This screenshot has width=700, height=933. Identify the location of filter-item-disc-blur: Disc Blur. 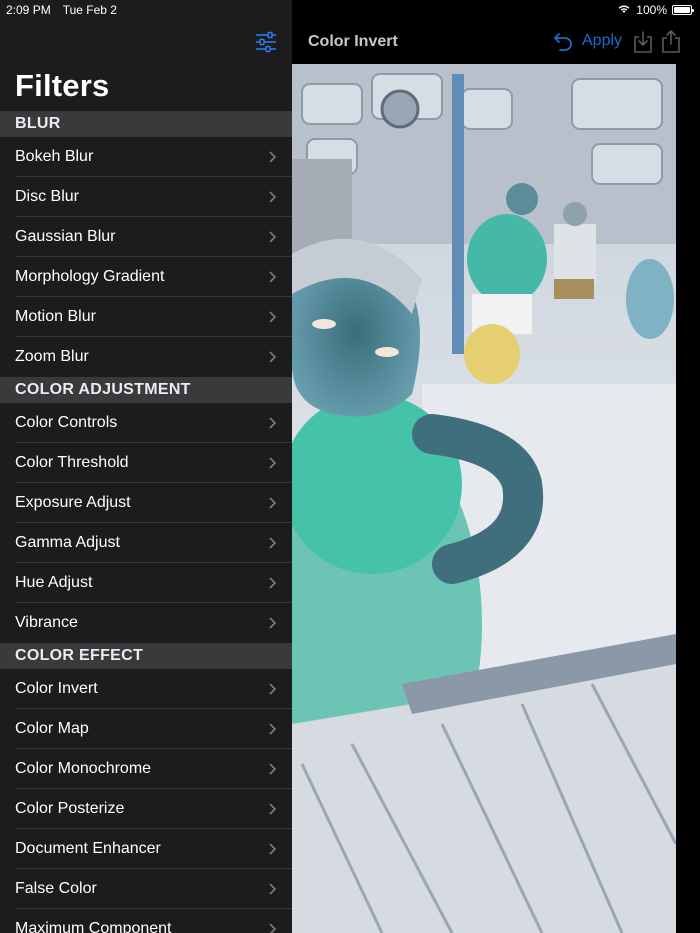
(146, 197).